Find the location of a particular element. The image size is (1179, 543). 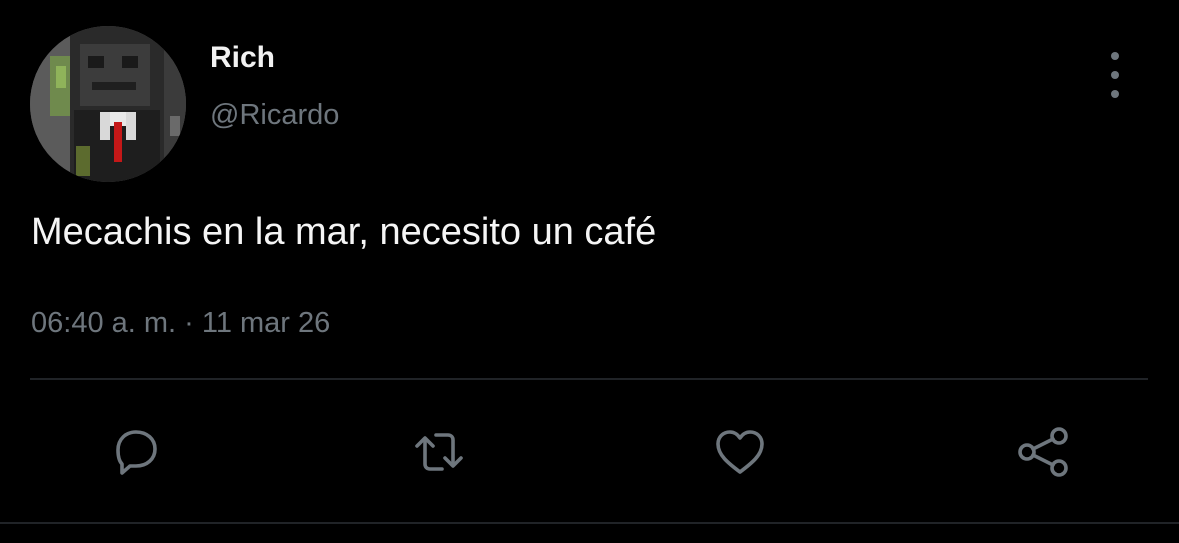

user-handle: @Ricardo is located at coordinates (274, 115).